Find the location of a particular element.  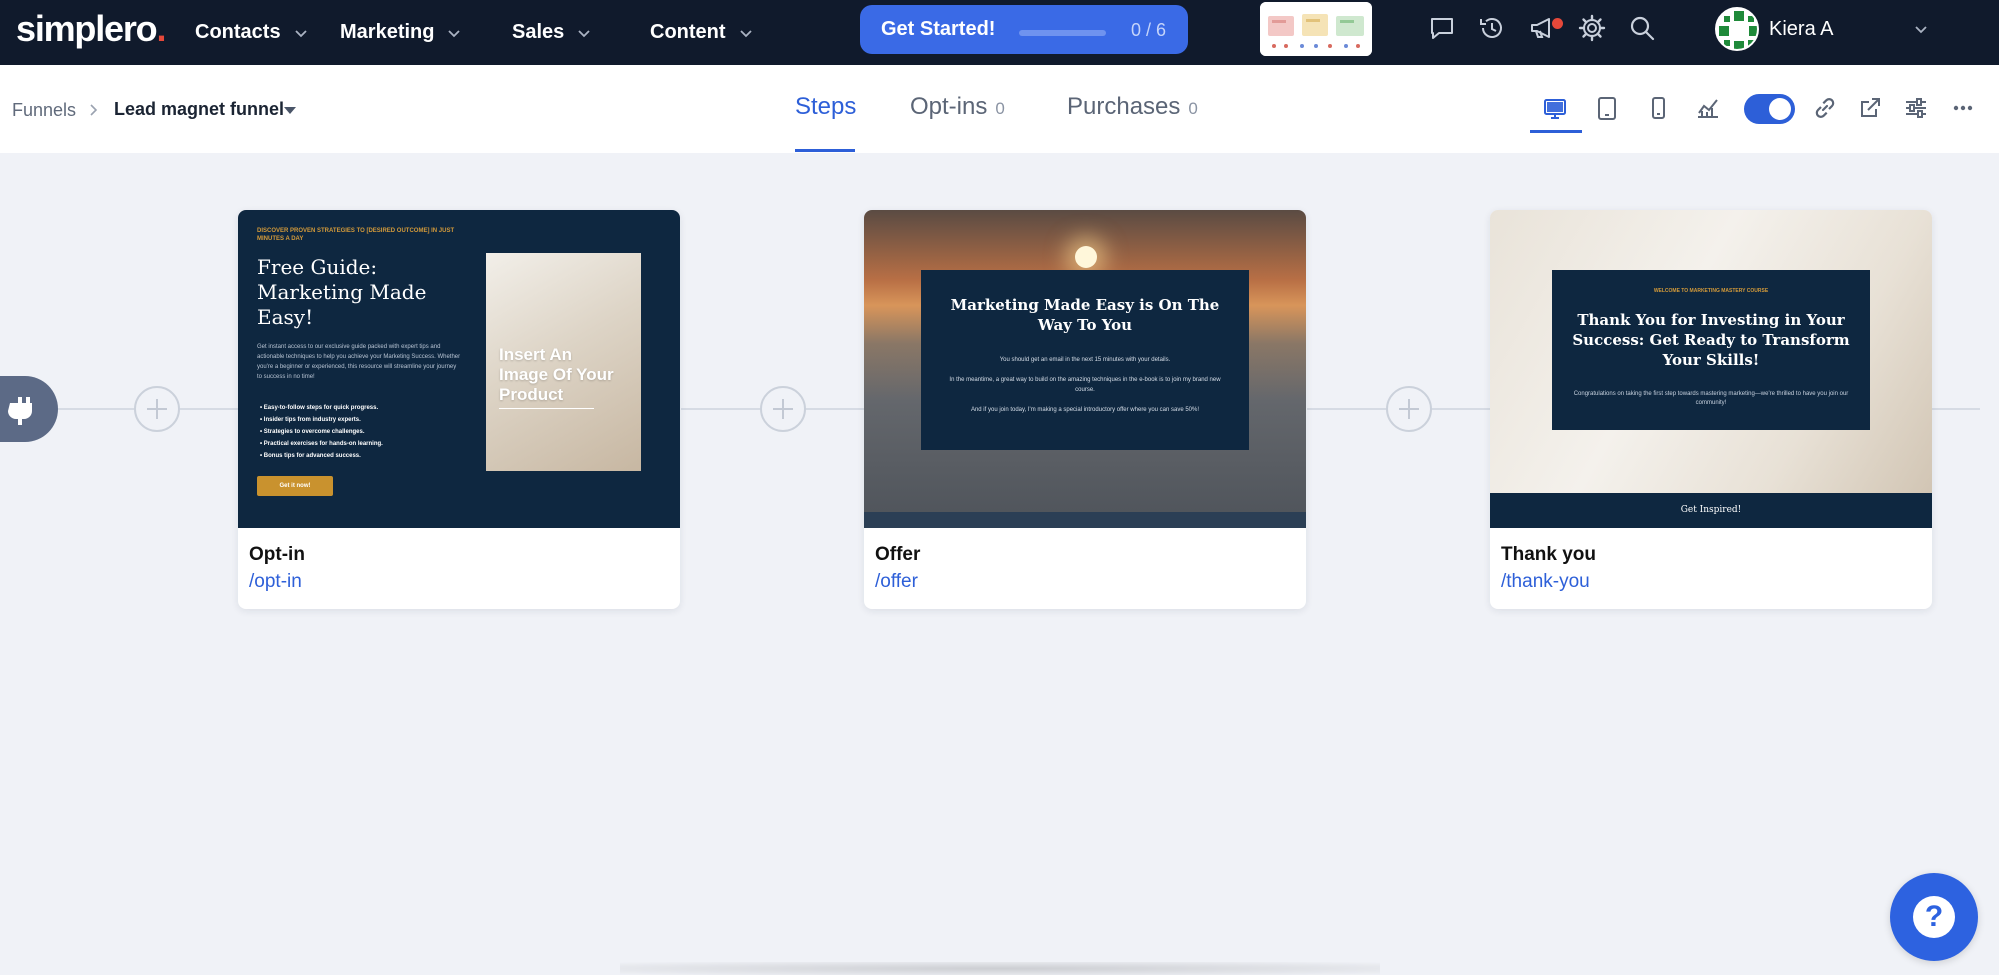

caret-down-icon is located at coordinates (290, 110).